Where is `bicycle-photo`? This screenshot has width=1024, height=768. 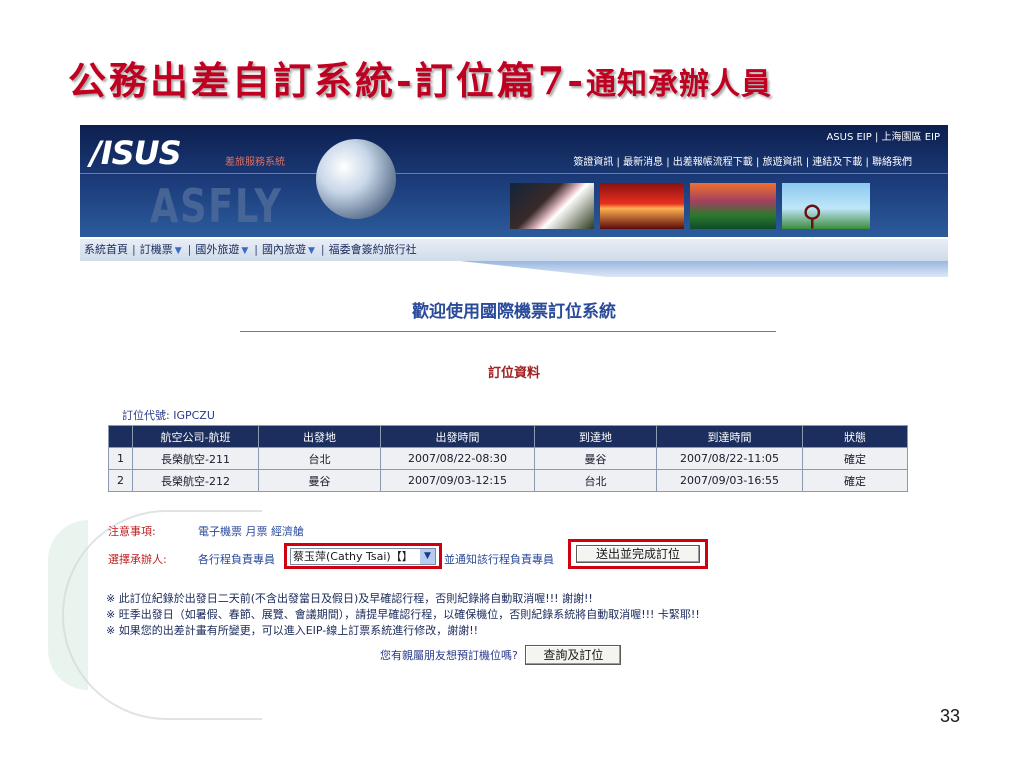
bicycle-photo is located at coordinates (826, 206).